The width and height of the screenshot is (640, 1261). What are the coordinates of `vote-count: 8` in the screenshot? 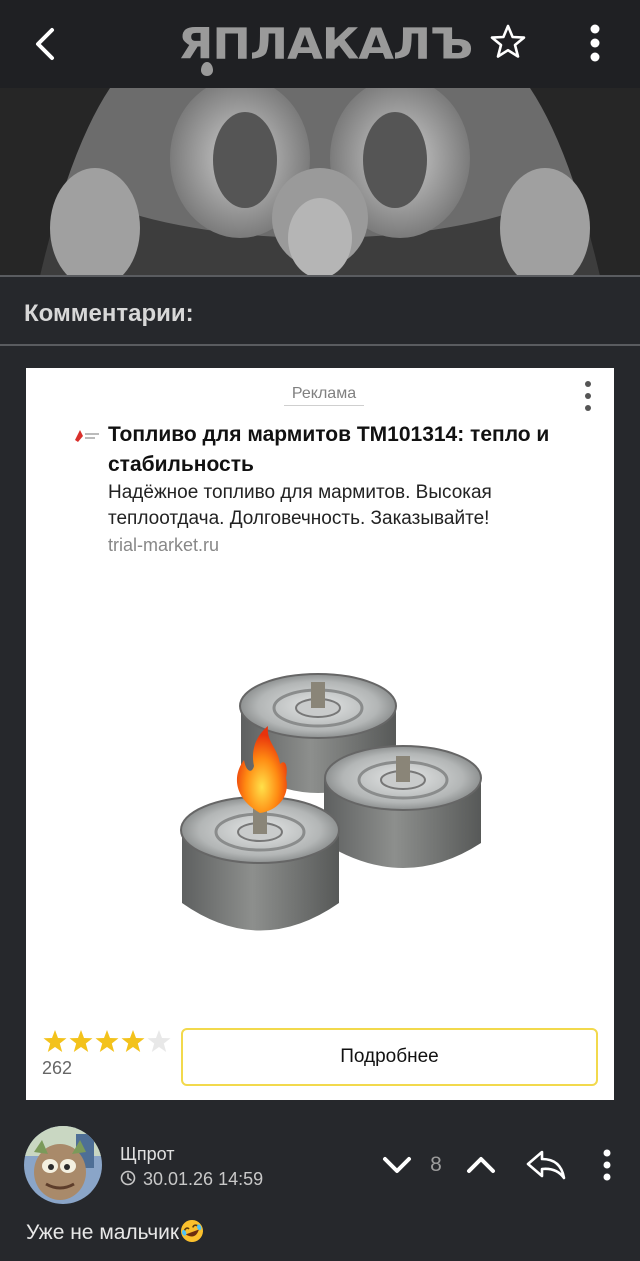 It's located at (436, 1164).